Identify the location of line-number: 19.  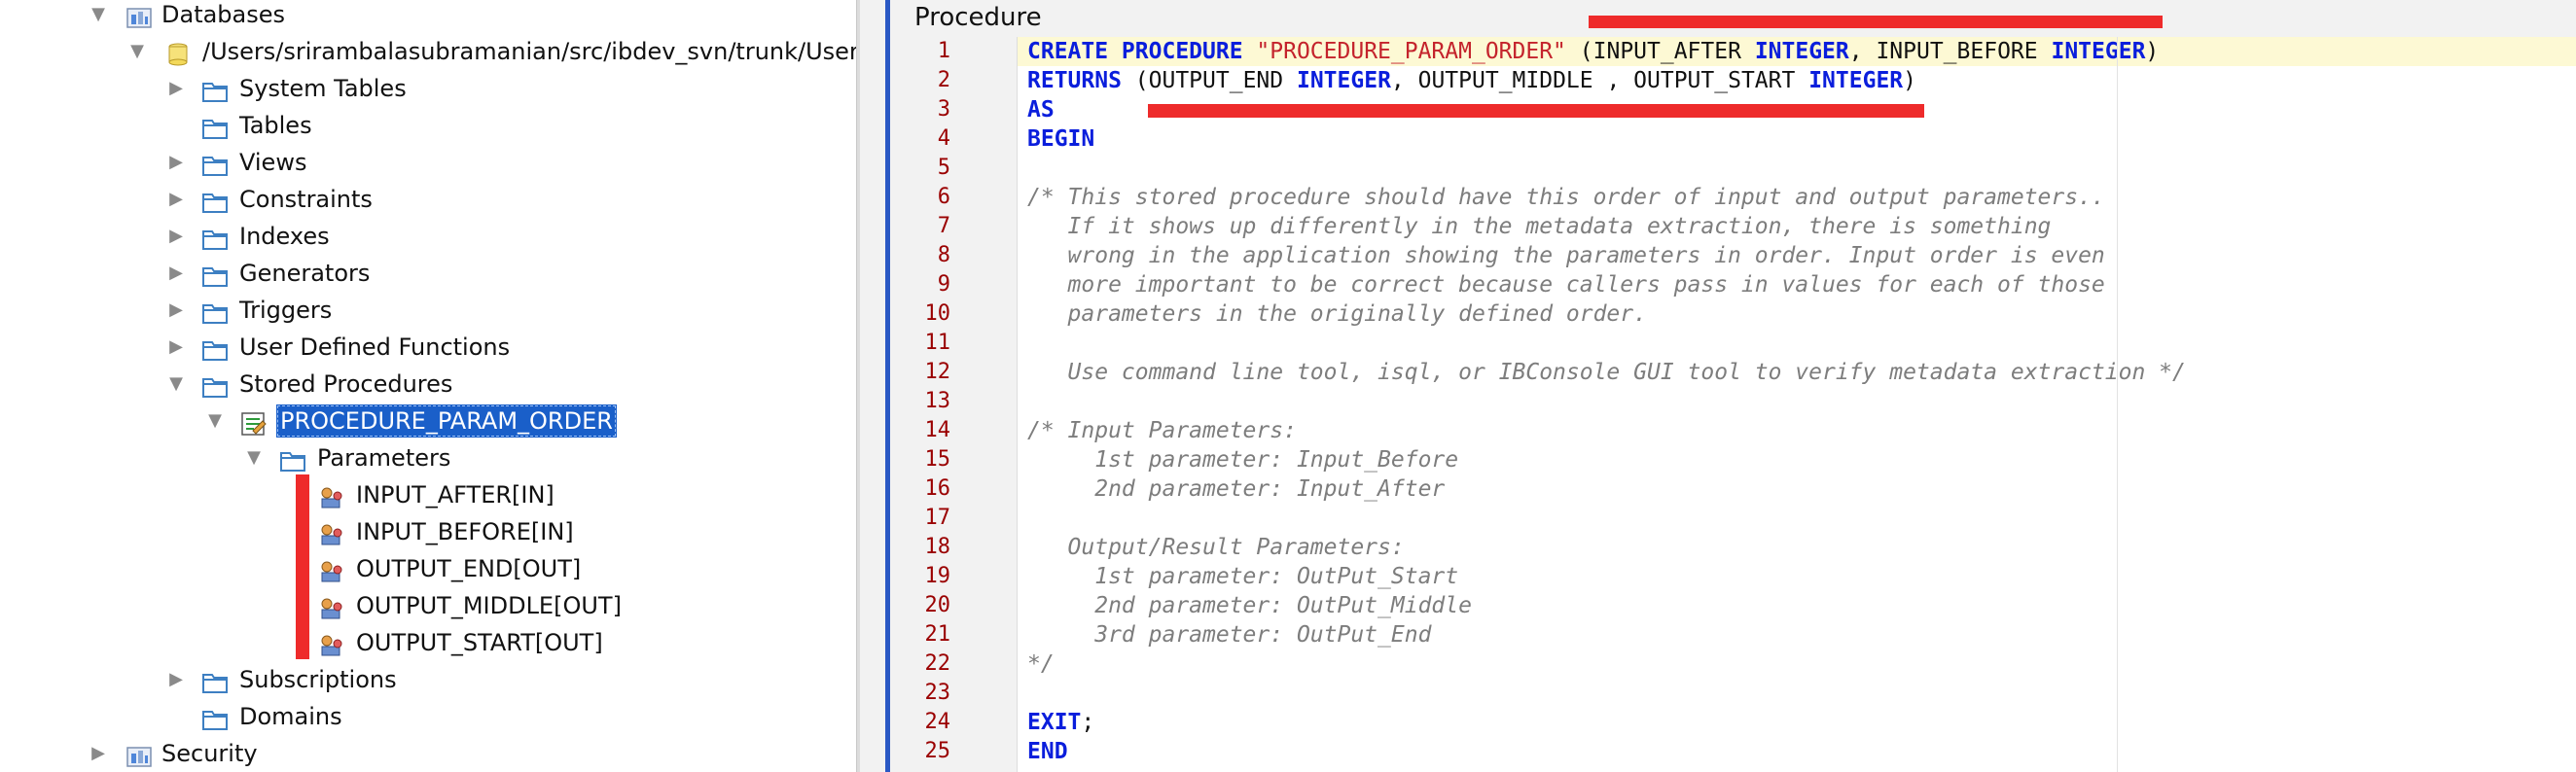
(937, 576).